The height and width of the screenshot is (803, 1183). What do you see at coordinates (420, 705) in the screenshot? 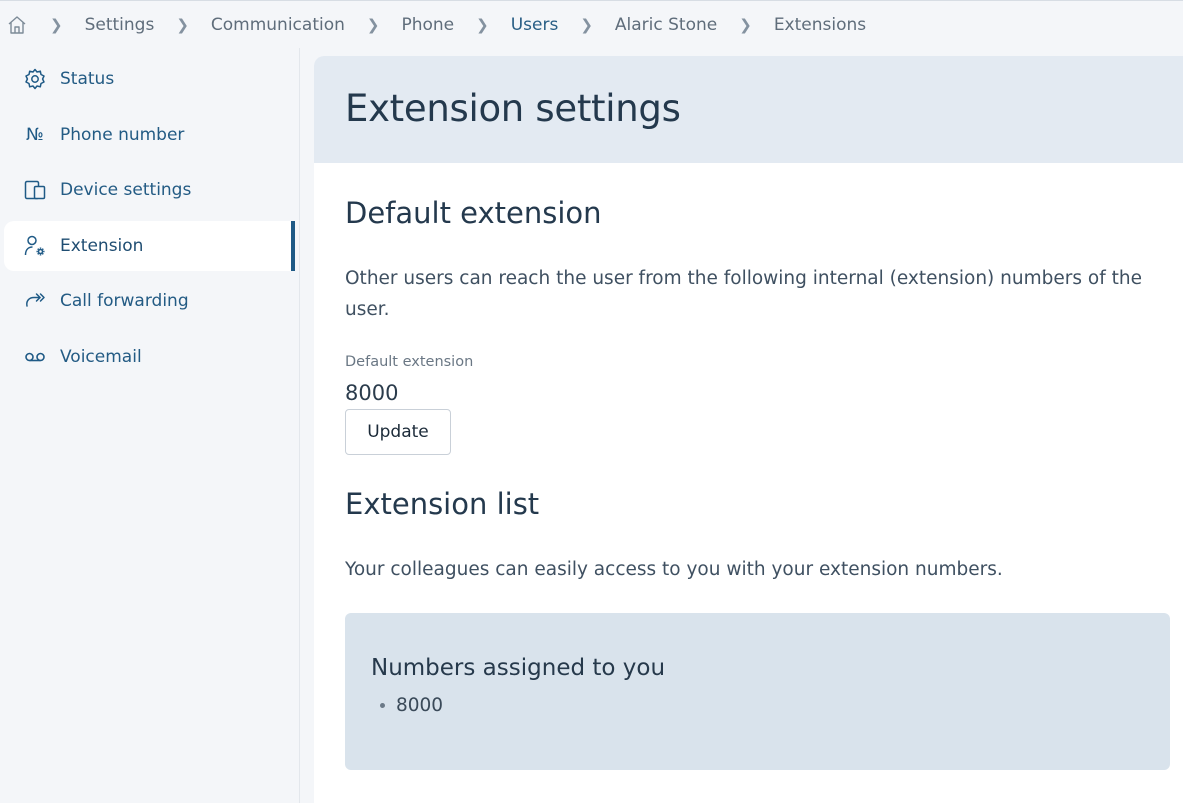
I see `extension-number: 8000` at bounding box center [420, 705].